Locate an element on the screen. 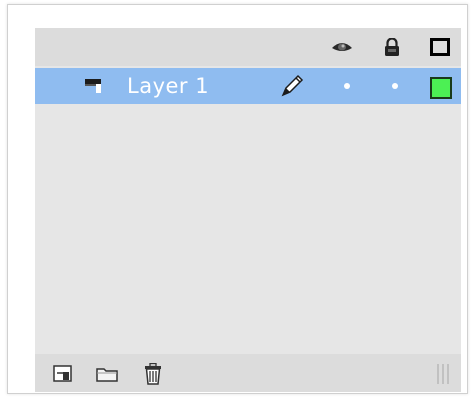  layer-row: Layer 1 is located at coordinates (248, 86).